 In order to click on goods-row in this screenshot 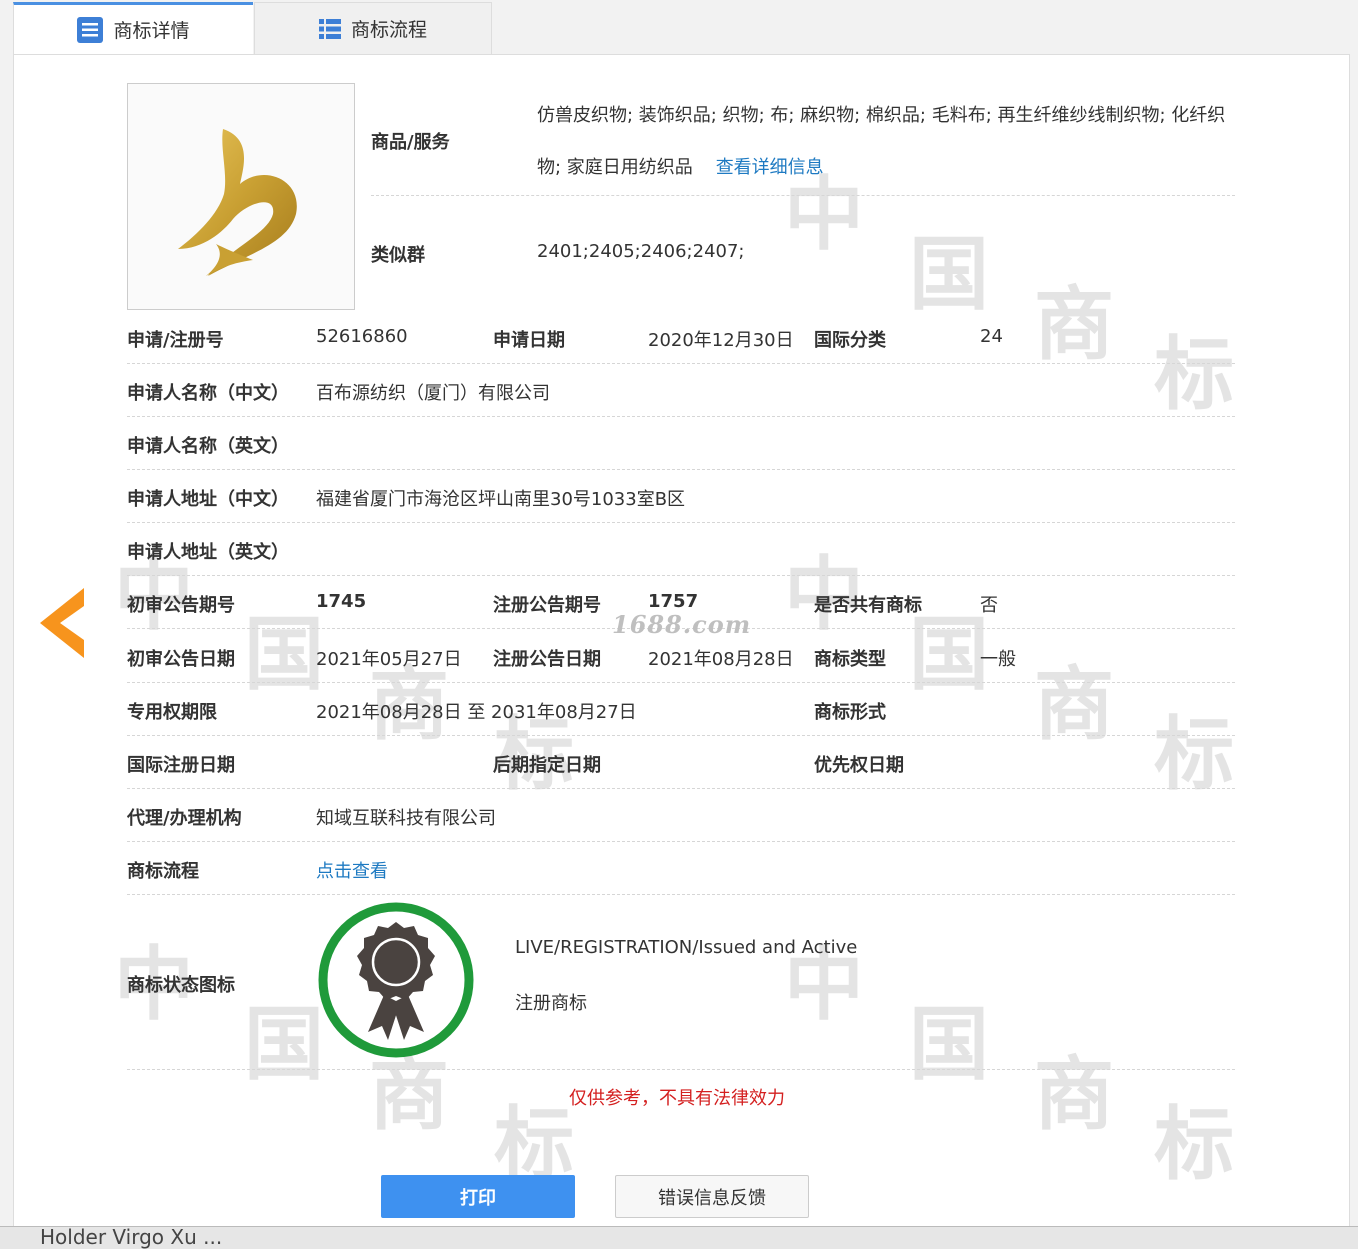, I will do `click(803, 139)`.